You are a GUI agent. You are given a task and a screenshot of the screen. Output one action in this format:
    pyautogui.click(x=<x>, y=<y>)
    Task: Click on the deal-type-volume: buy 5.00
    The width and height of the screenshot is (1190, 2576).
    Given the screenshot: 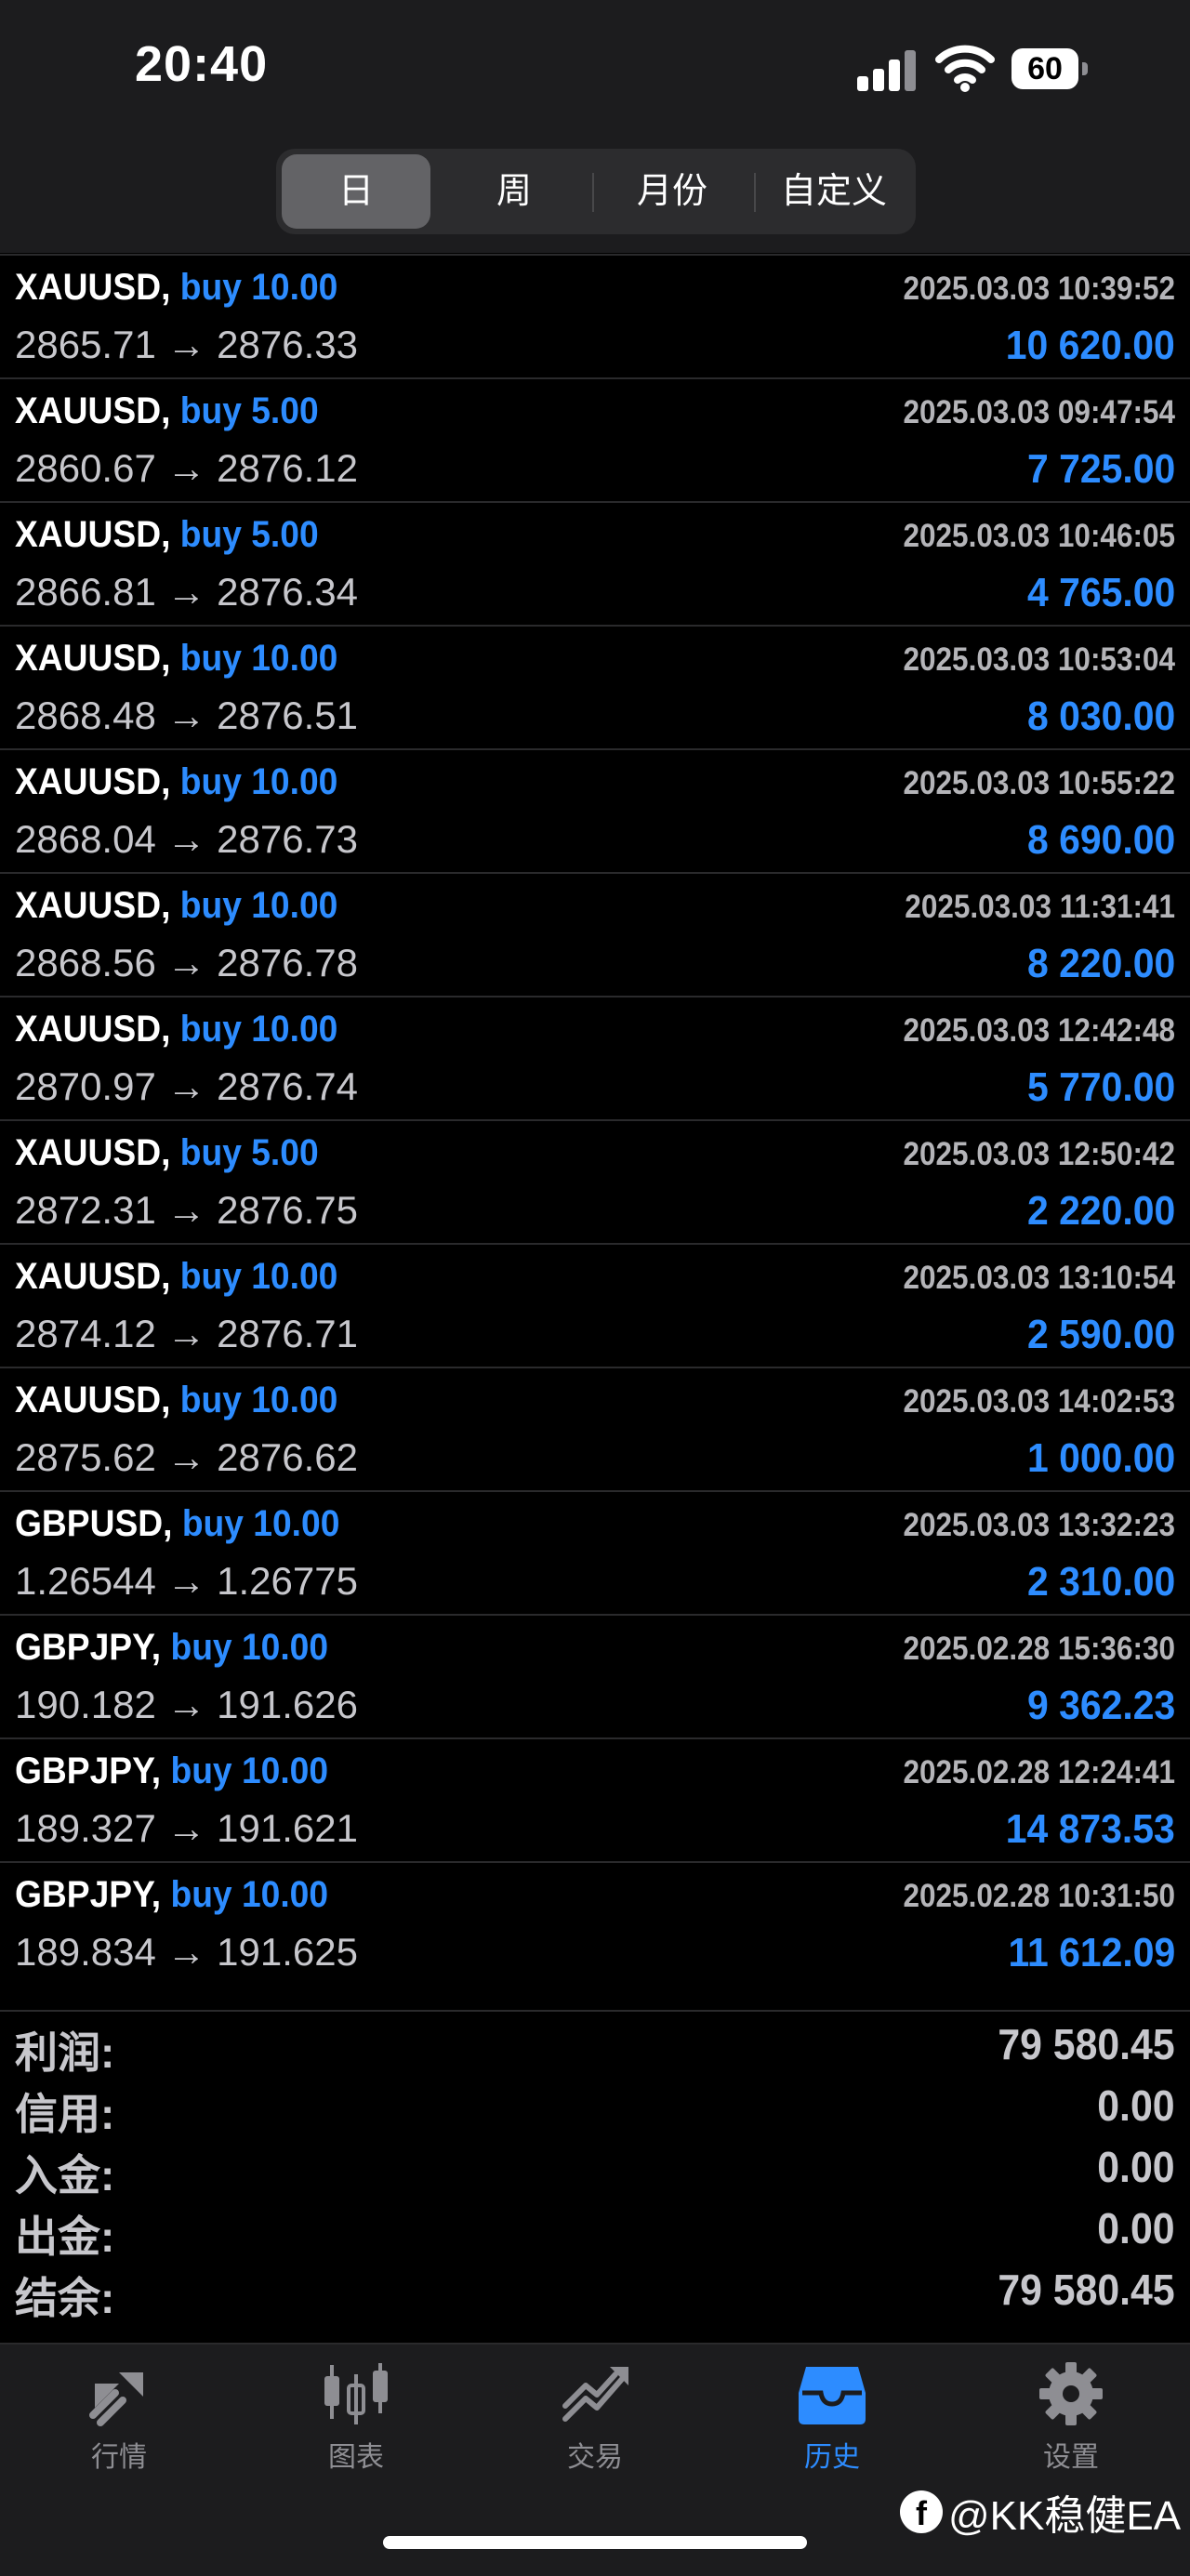 What is the action you would take?
    pyautogui.click(x=249, y=410)
    